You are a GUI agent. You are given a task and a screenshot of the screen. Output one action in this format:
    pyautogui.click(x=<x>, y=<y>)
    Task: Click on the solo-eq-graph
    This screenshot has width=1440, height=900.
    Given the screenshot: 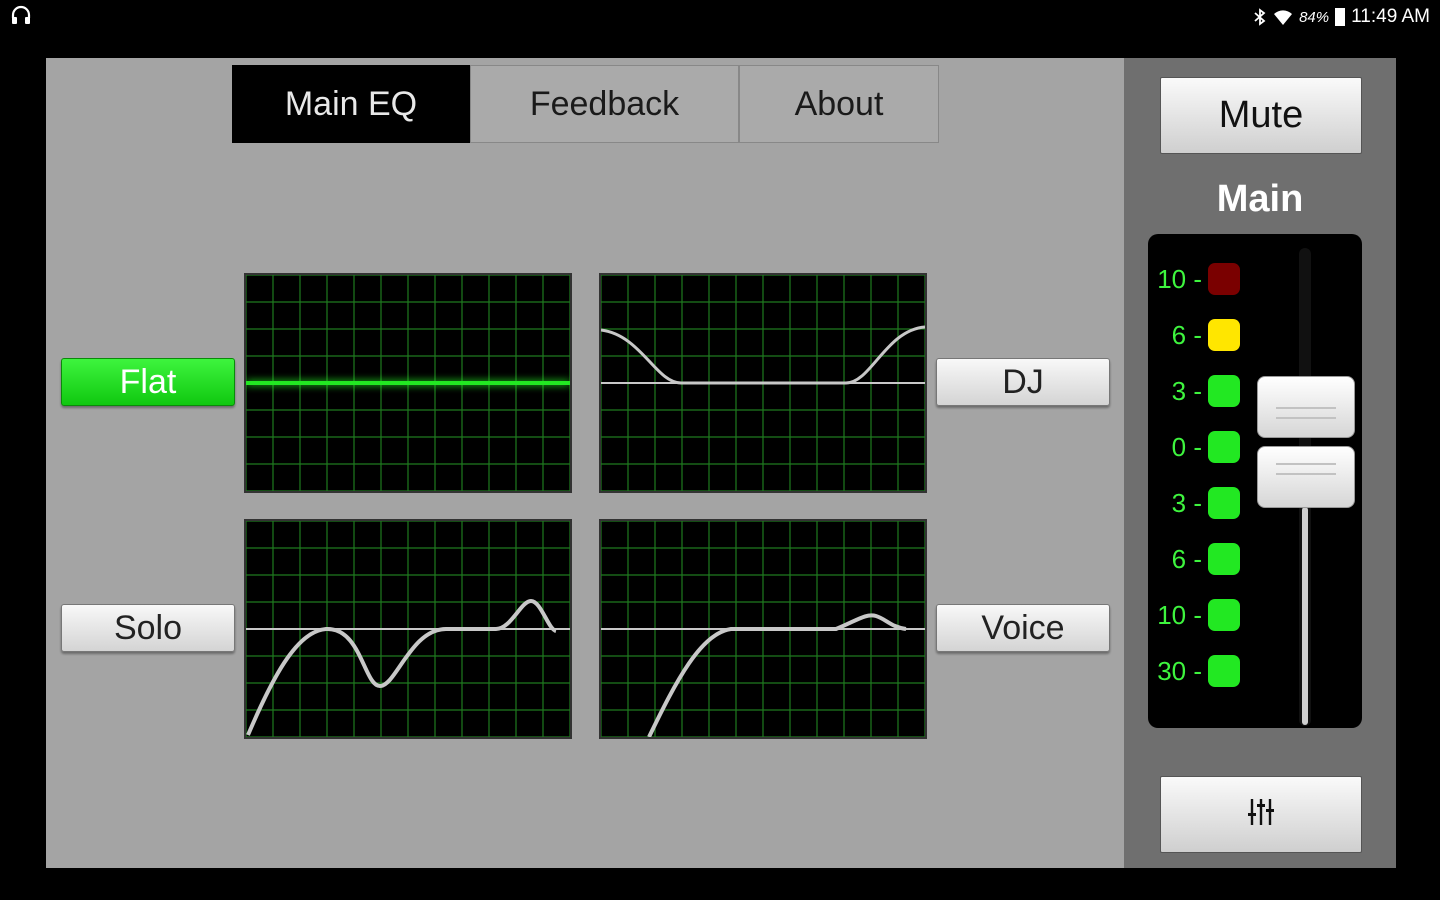 What is the action you would take?
    pyautogui.click(x=408, y=629)
    